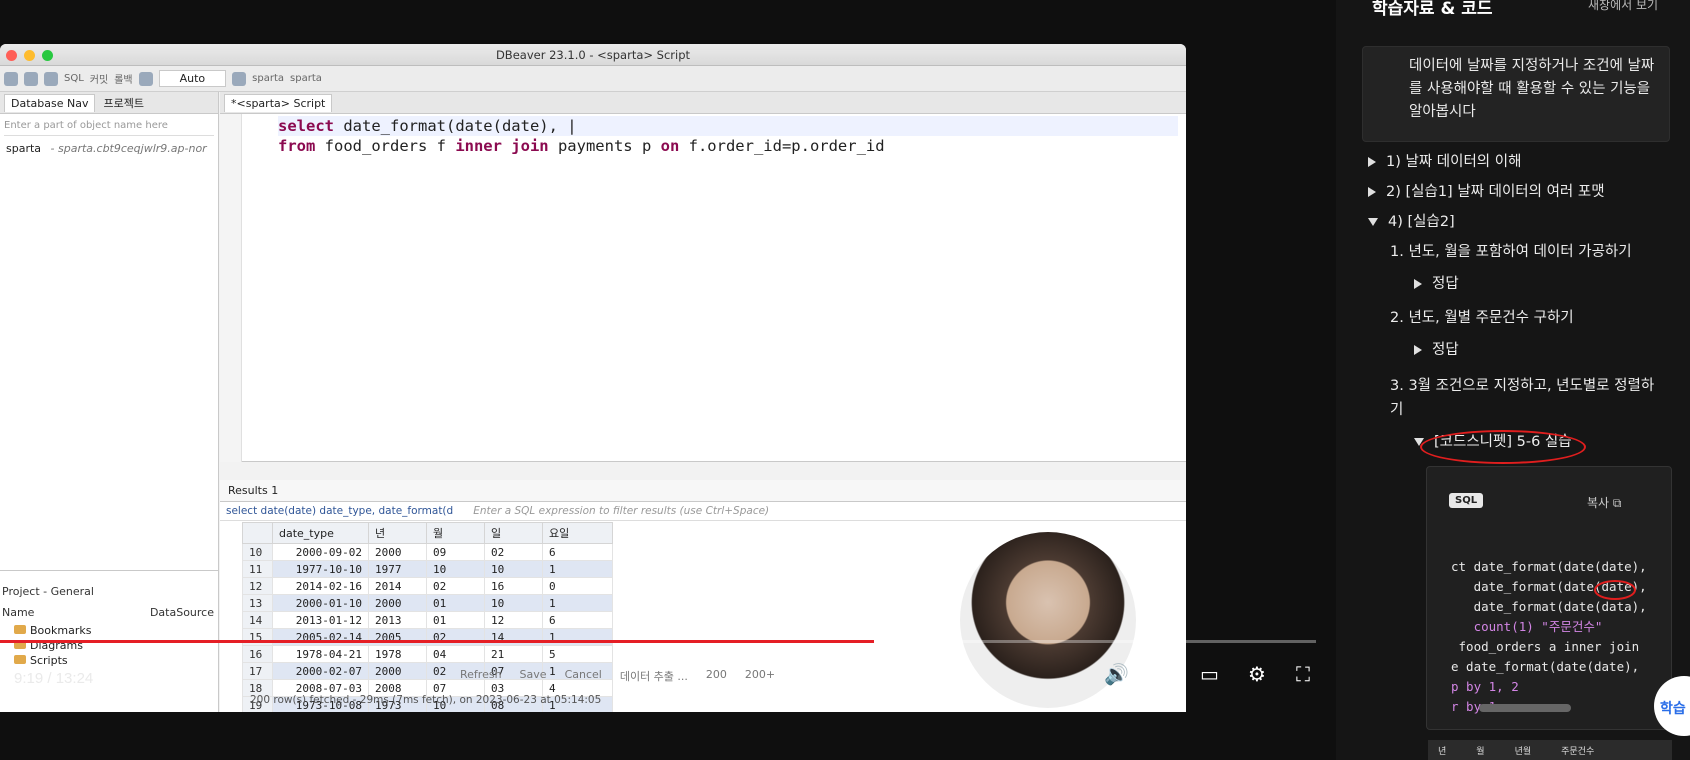 This screenshot has height=760, width=1690. I want to click on speed-indicator: 1.25, so click(1165, 675).